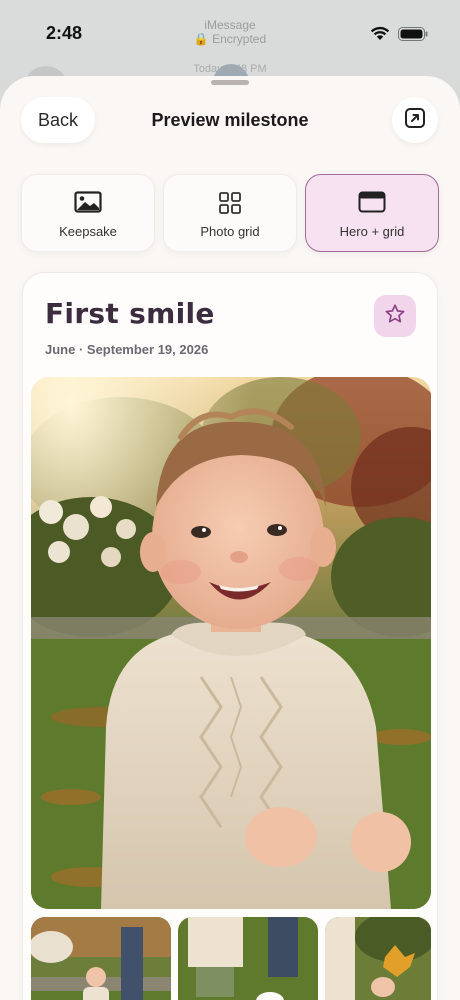 Image resolution: width=460 pixels, height=1000 pixels. I want to click on star-icon, so click(395, 316).